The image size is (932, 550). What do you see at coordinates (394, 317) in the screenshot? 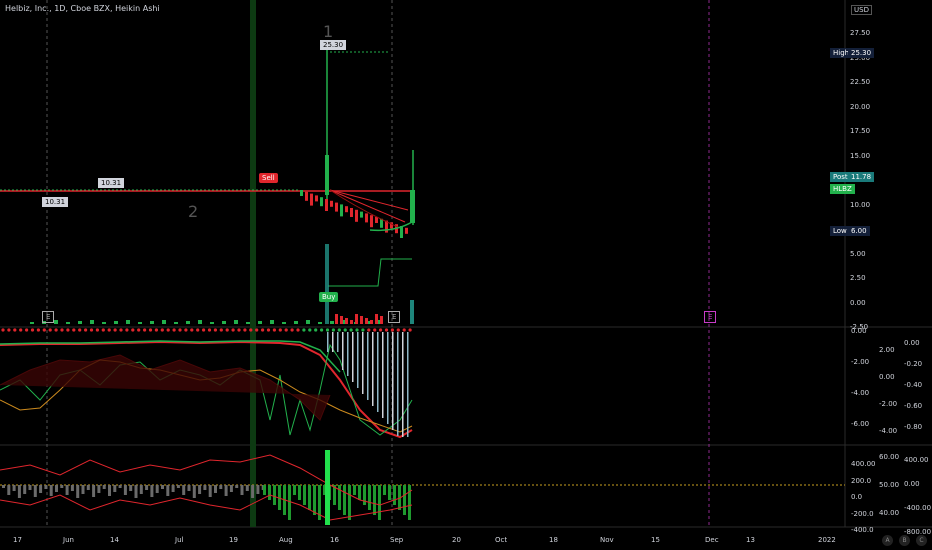
I see `earnings-marker-2: E` at bounding box center [394, 317].